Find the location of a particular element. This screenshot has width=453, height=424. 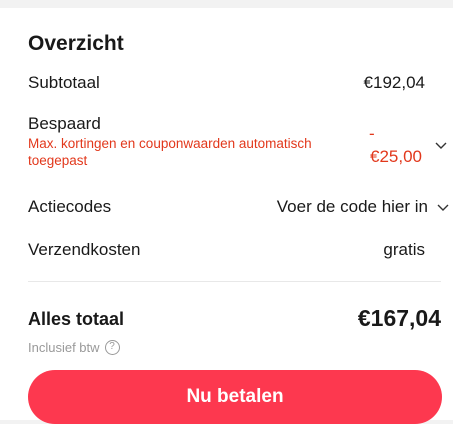

vat-note-row: Inclusief btw ? is located at coordinates (74, 347).